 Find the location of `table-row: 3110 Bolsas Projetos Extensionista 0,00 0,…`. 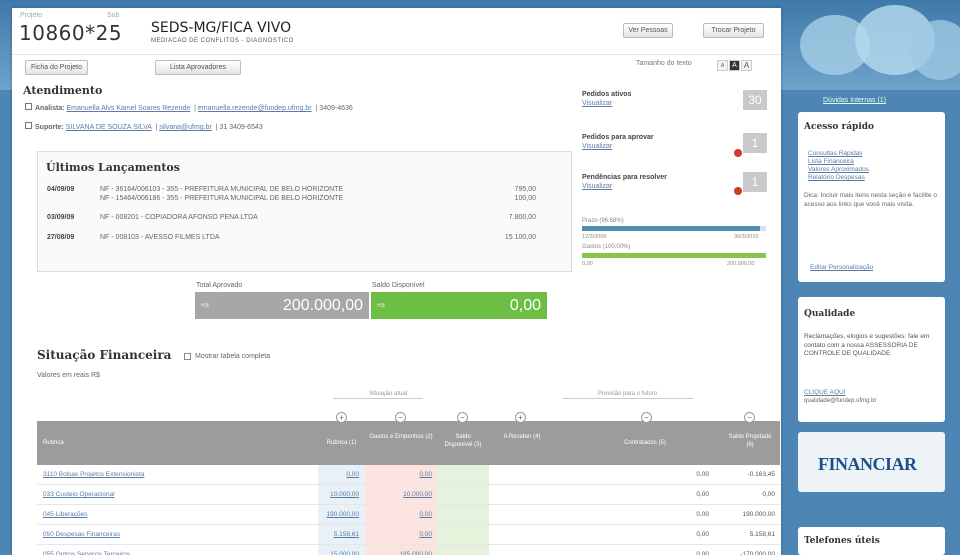

table-row: 3110 Bolsas Projetos Extensionista 0,00 0,… is located at coordinates (408, 475).